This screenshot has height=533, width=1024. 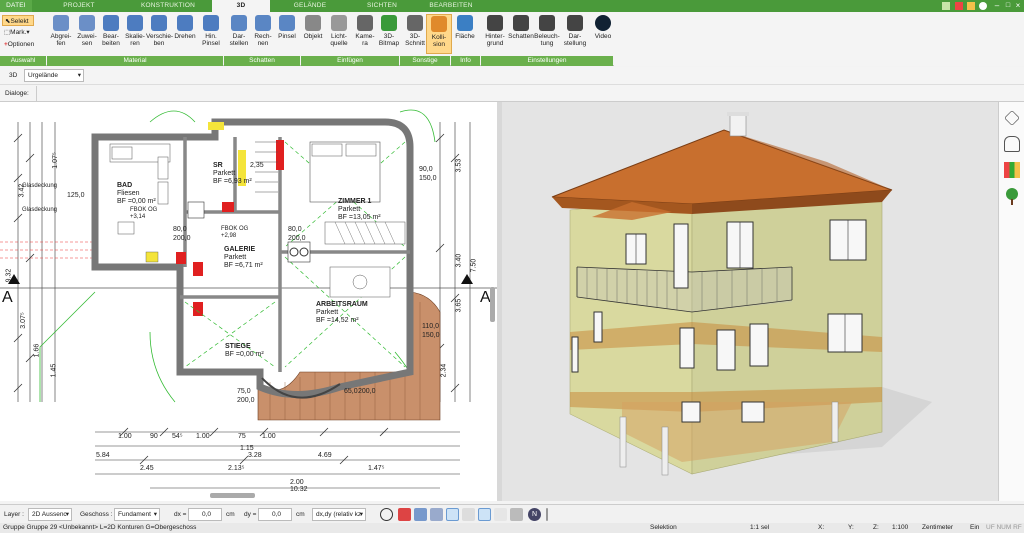 I want to click on ribbon-button-area: Fläche, so click(x=465, y=34).